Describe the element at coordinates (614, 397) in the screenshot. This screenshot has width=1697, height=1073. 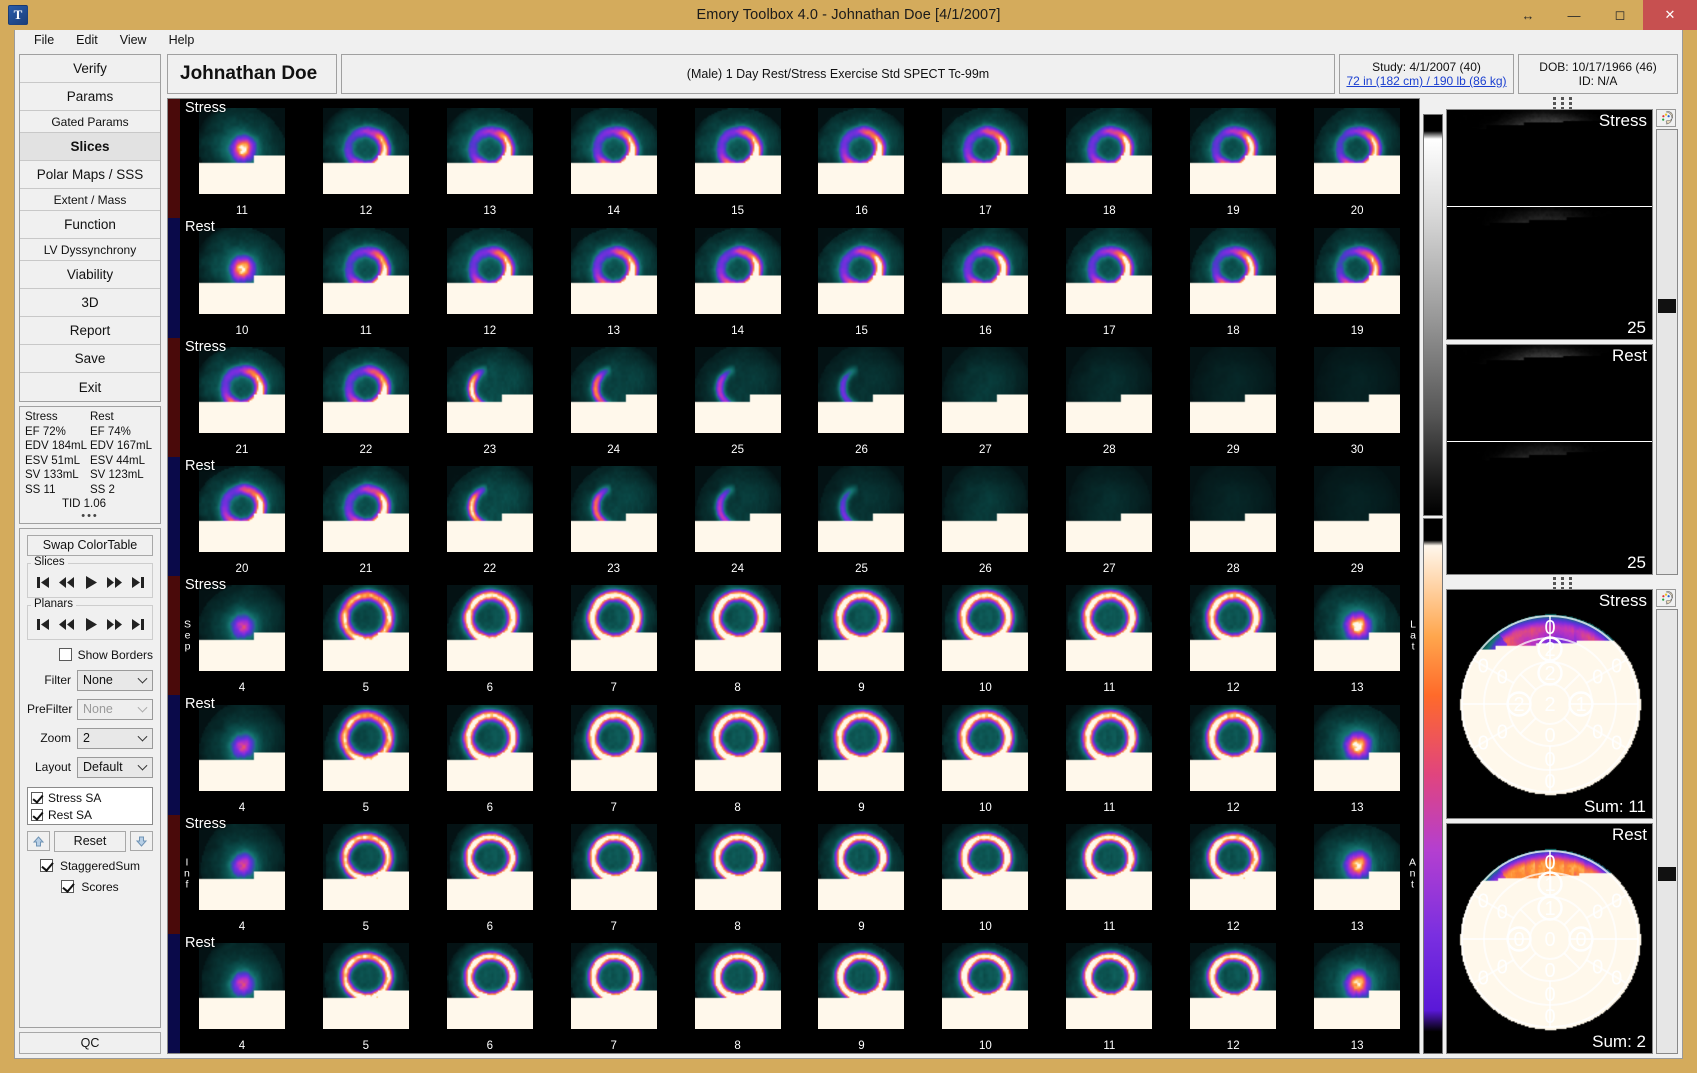
I see `slice-tile: 24` at that location.